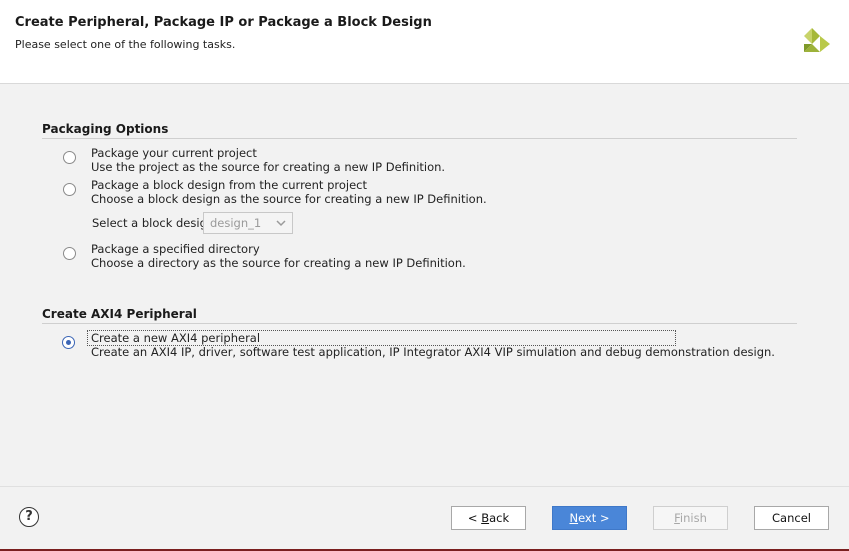  What do you see at coordinates (105, 129) in the screenshot?
I see `packaging-options-title: Packaging Options` at bounding box center [105, 129].